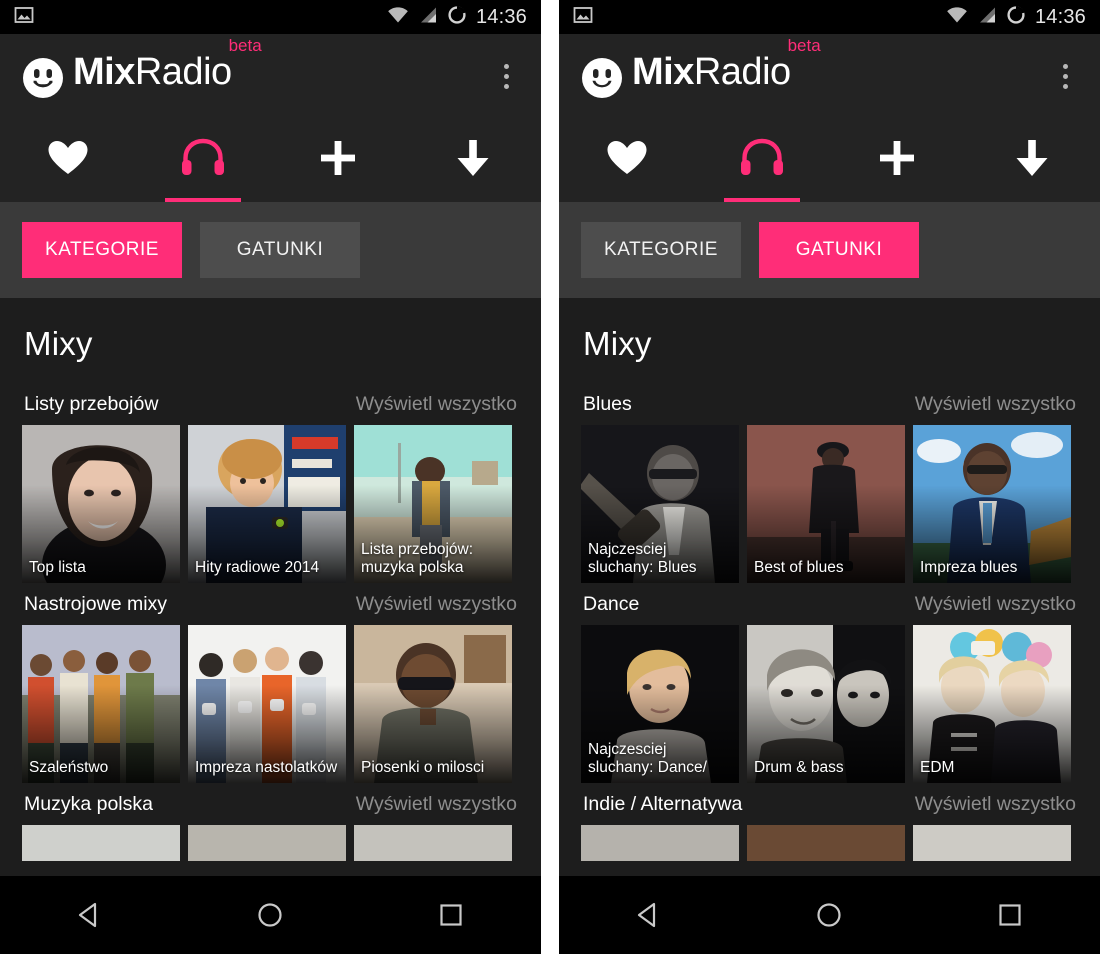 This screenshot has width=1100, height=954. What do you see at coordinates (663, 72) in the screenshot?
I see `app-title-bold: Mix` at bounding box center [663, 72].